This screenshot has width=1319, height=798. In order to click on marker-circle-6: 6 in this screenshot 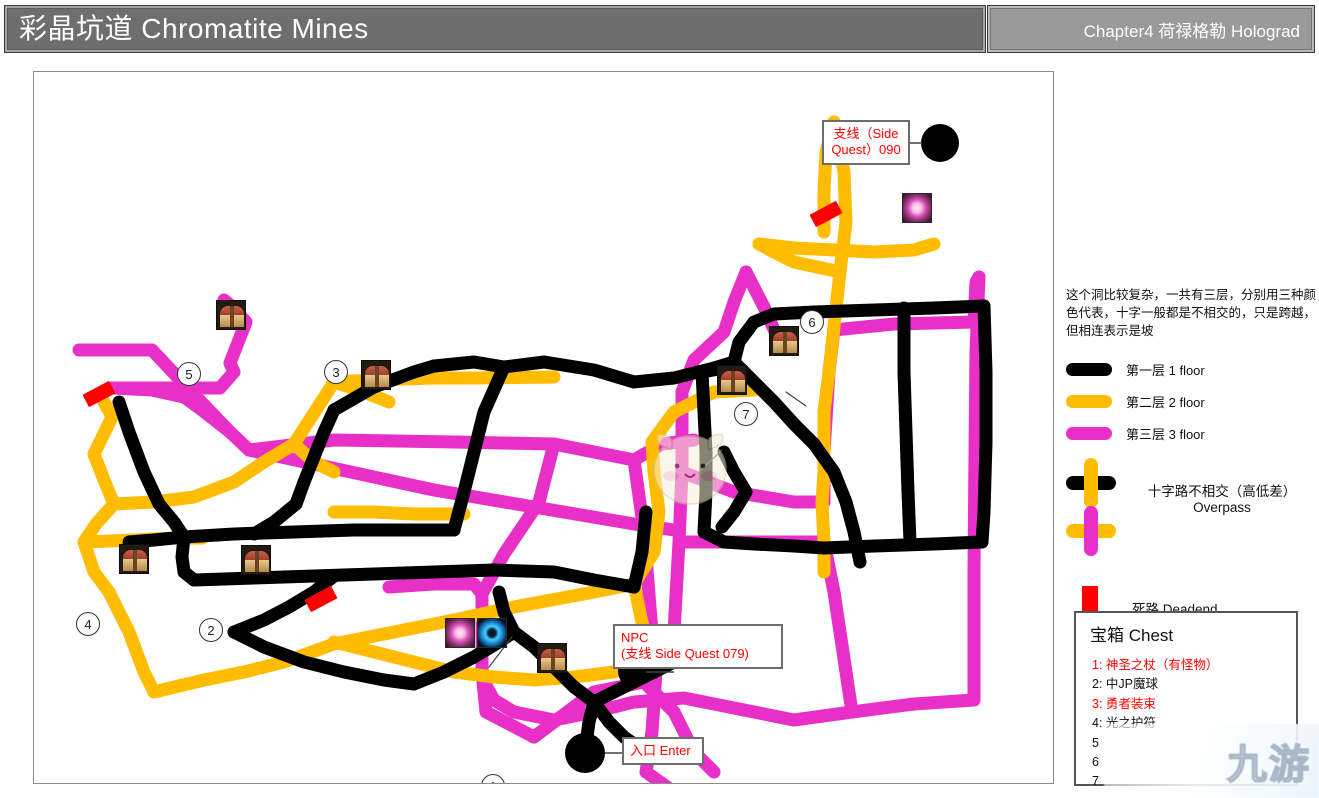, I will do `click(812, 322)`.